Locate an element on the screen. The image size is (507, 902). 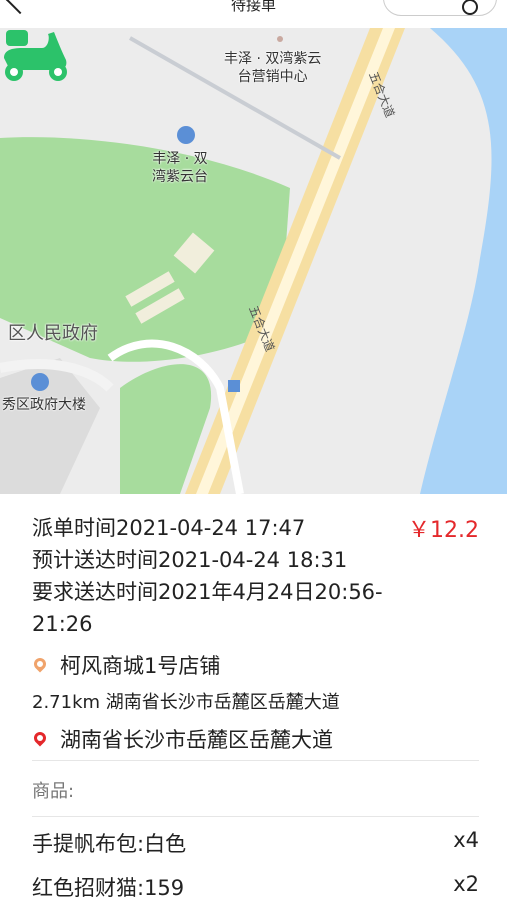
dispatch-time: 派单时间2021-04-24 17:47 is located at coordinates (169, 528).